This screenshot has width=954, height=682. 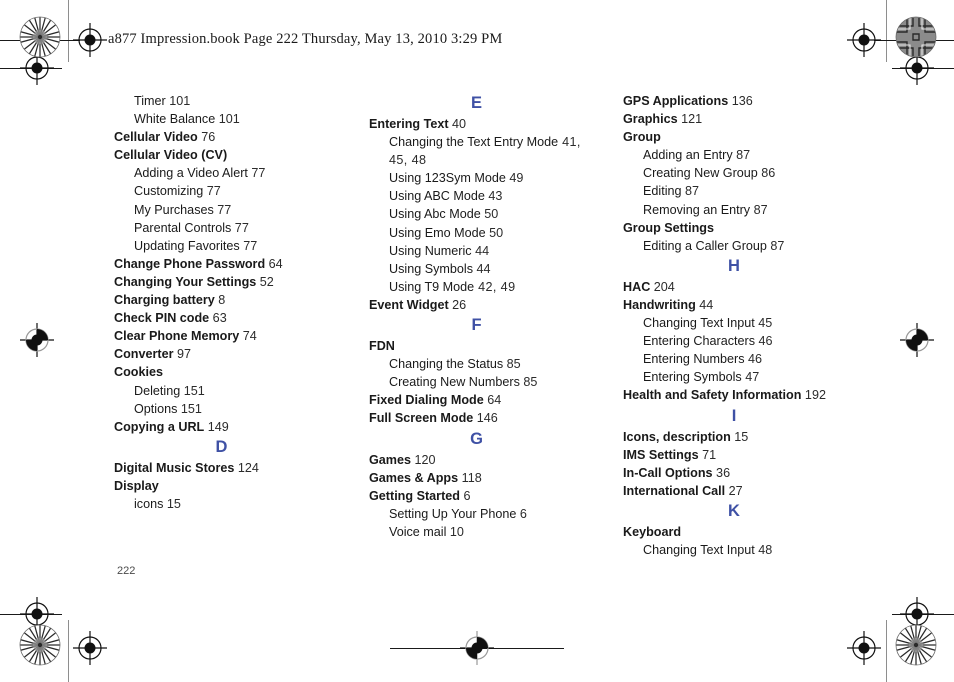 What do you see at coordinates (705, 245) in the screenshot?
I see `index-entry-label: Editing a Caller Group` at bounding box center [705, 245].